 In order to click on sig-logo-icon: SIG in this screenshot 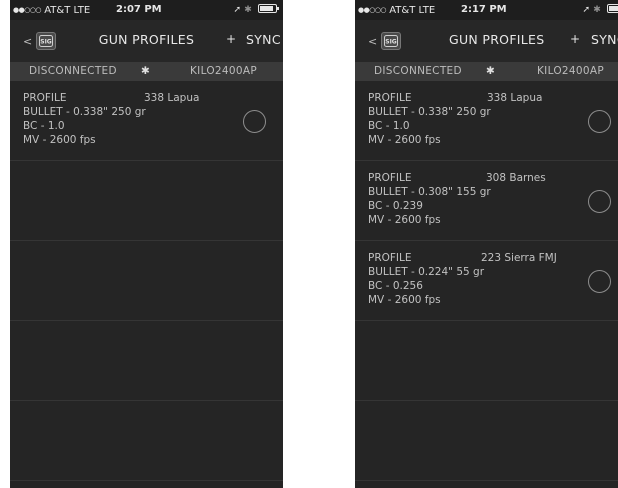, I will do `click(391, 41)`.